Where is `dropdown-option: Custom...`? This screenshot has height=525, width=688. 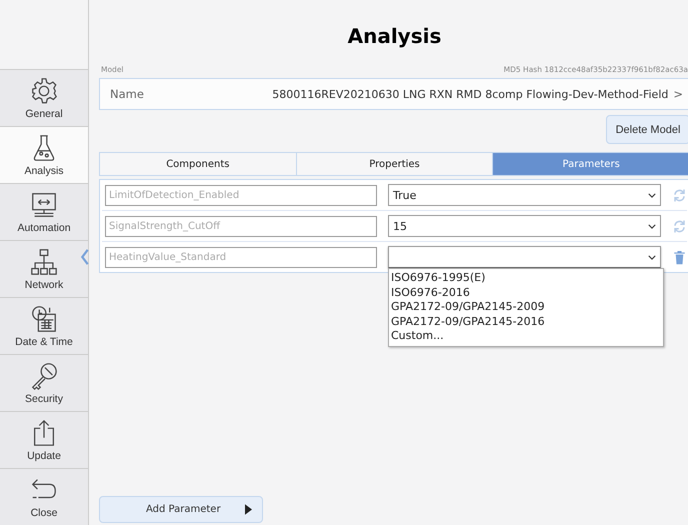
dropdown-option: Custom... is located at coordinates (526, 336).